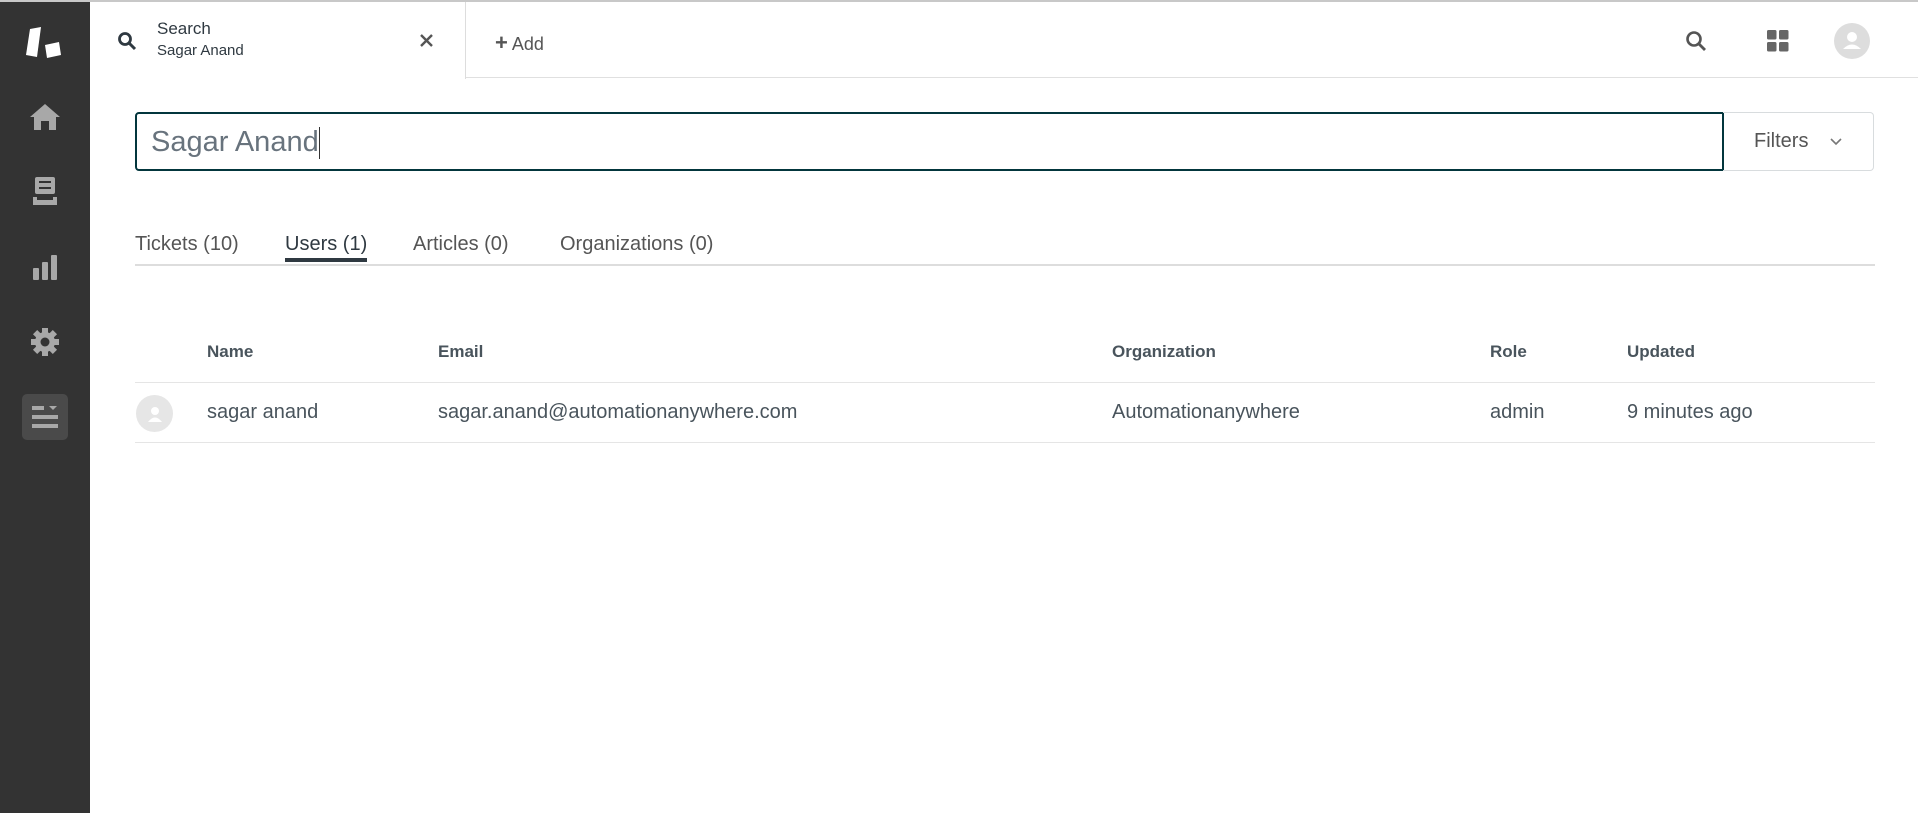 The height and width of the screenshot is (813, 1918). What do you see at coordinates (235, 142) in the screenshot?
I see `search-input-value: Sagar Anand` at bounding box center [235, 142].